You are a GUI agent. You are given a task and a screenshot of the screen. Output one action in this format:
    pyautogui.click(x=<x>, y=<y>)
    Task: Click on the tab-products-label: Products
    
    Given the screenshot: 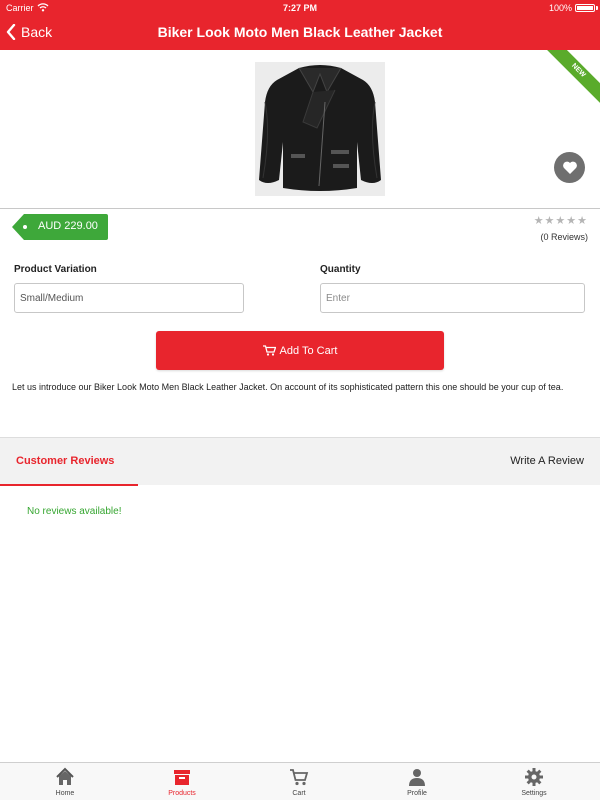 What is the action you would take?
    pyautogui.click(x=182, y=793)
    